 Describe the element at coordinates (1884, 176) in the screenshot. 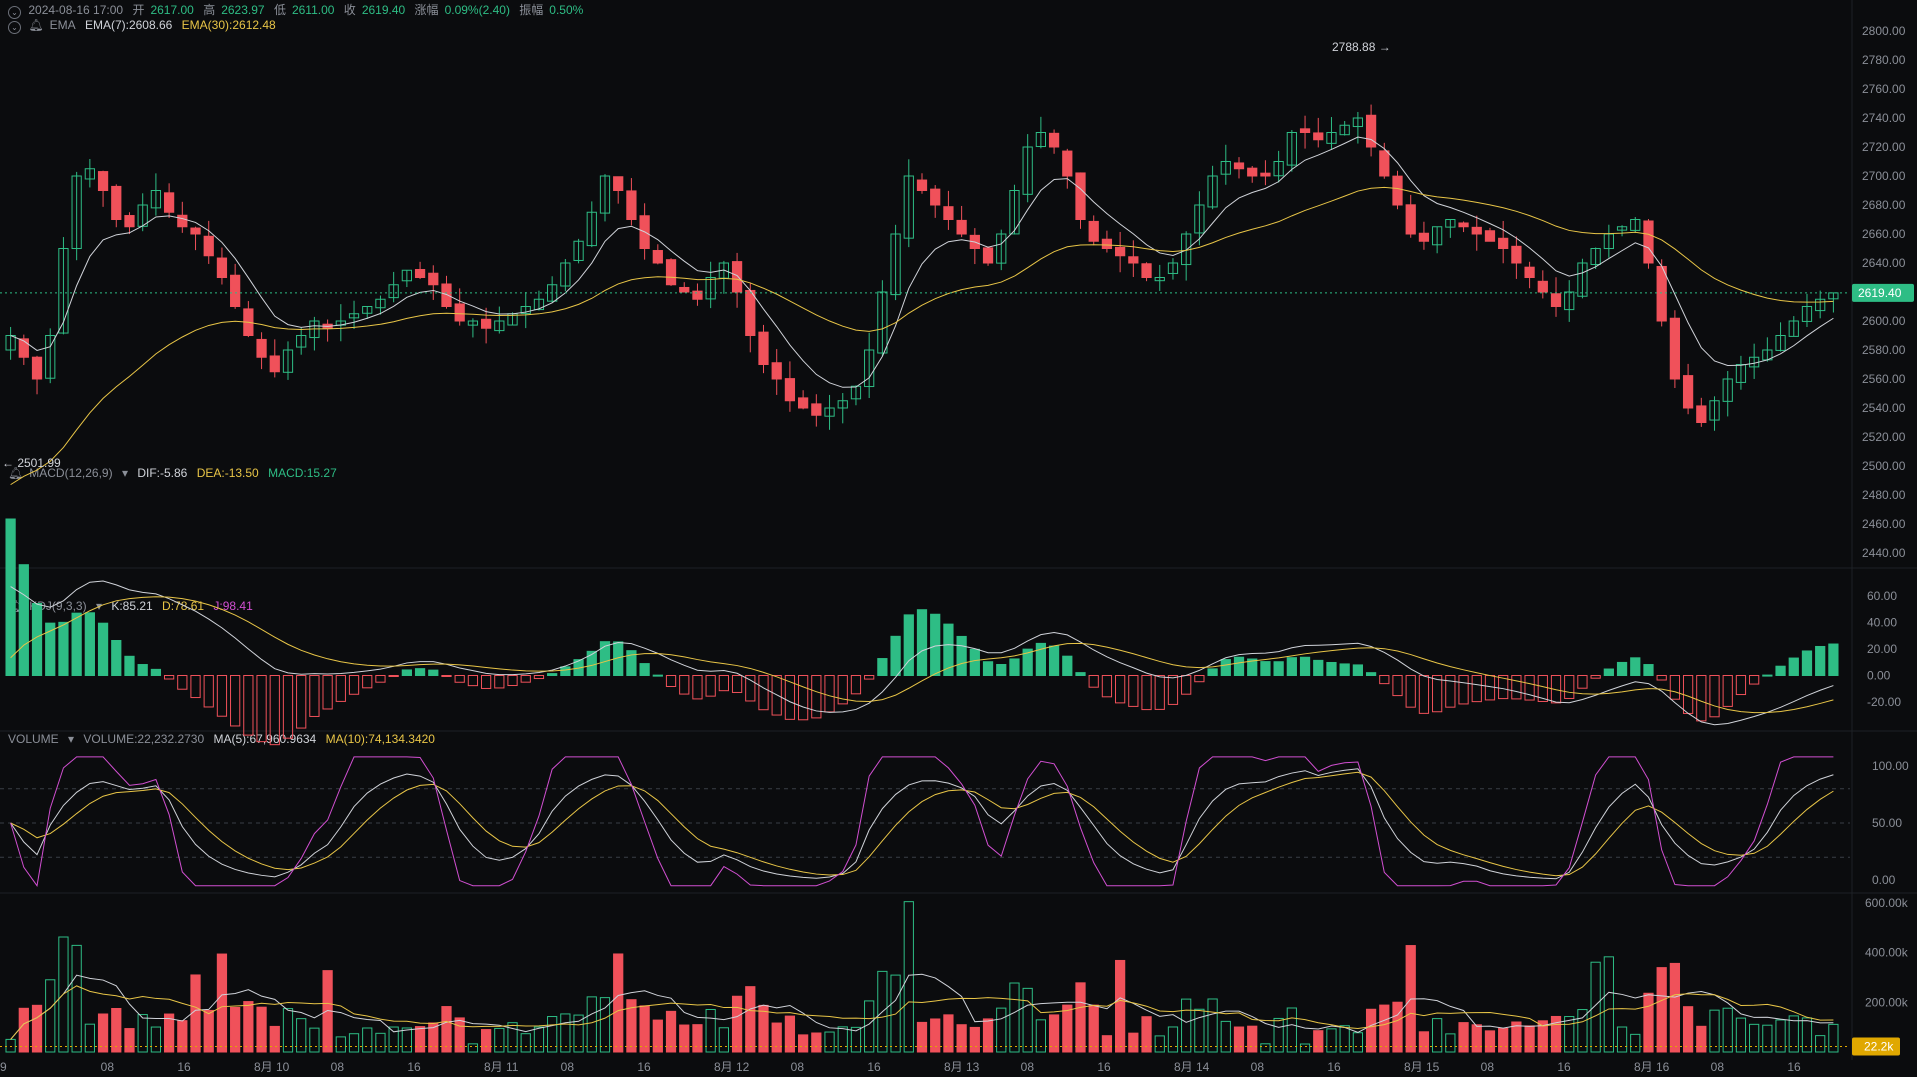

I see `price-tick-label: 2700.00` at that location.